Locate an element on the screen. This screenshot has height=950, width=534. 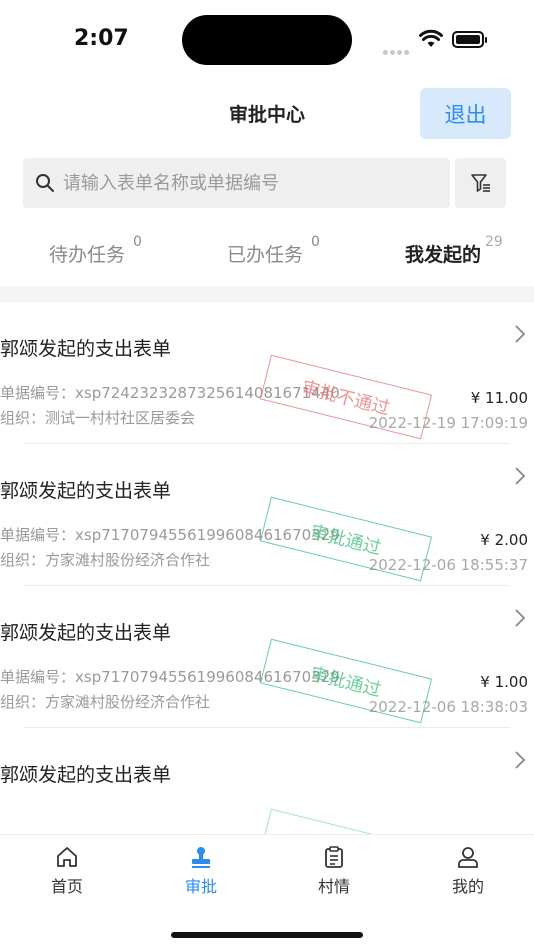
tab-pending: 待办任务 0 is located at coordinates (95, 250).